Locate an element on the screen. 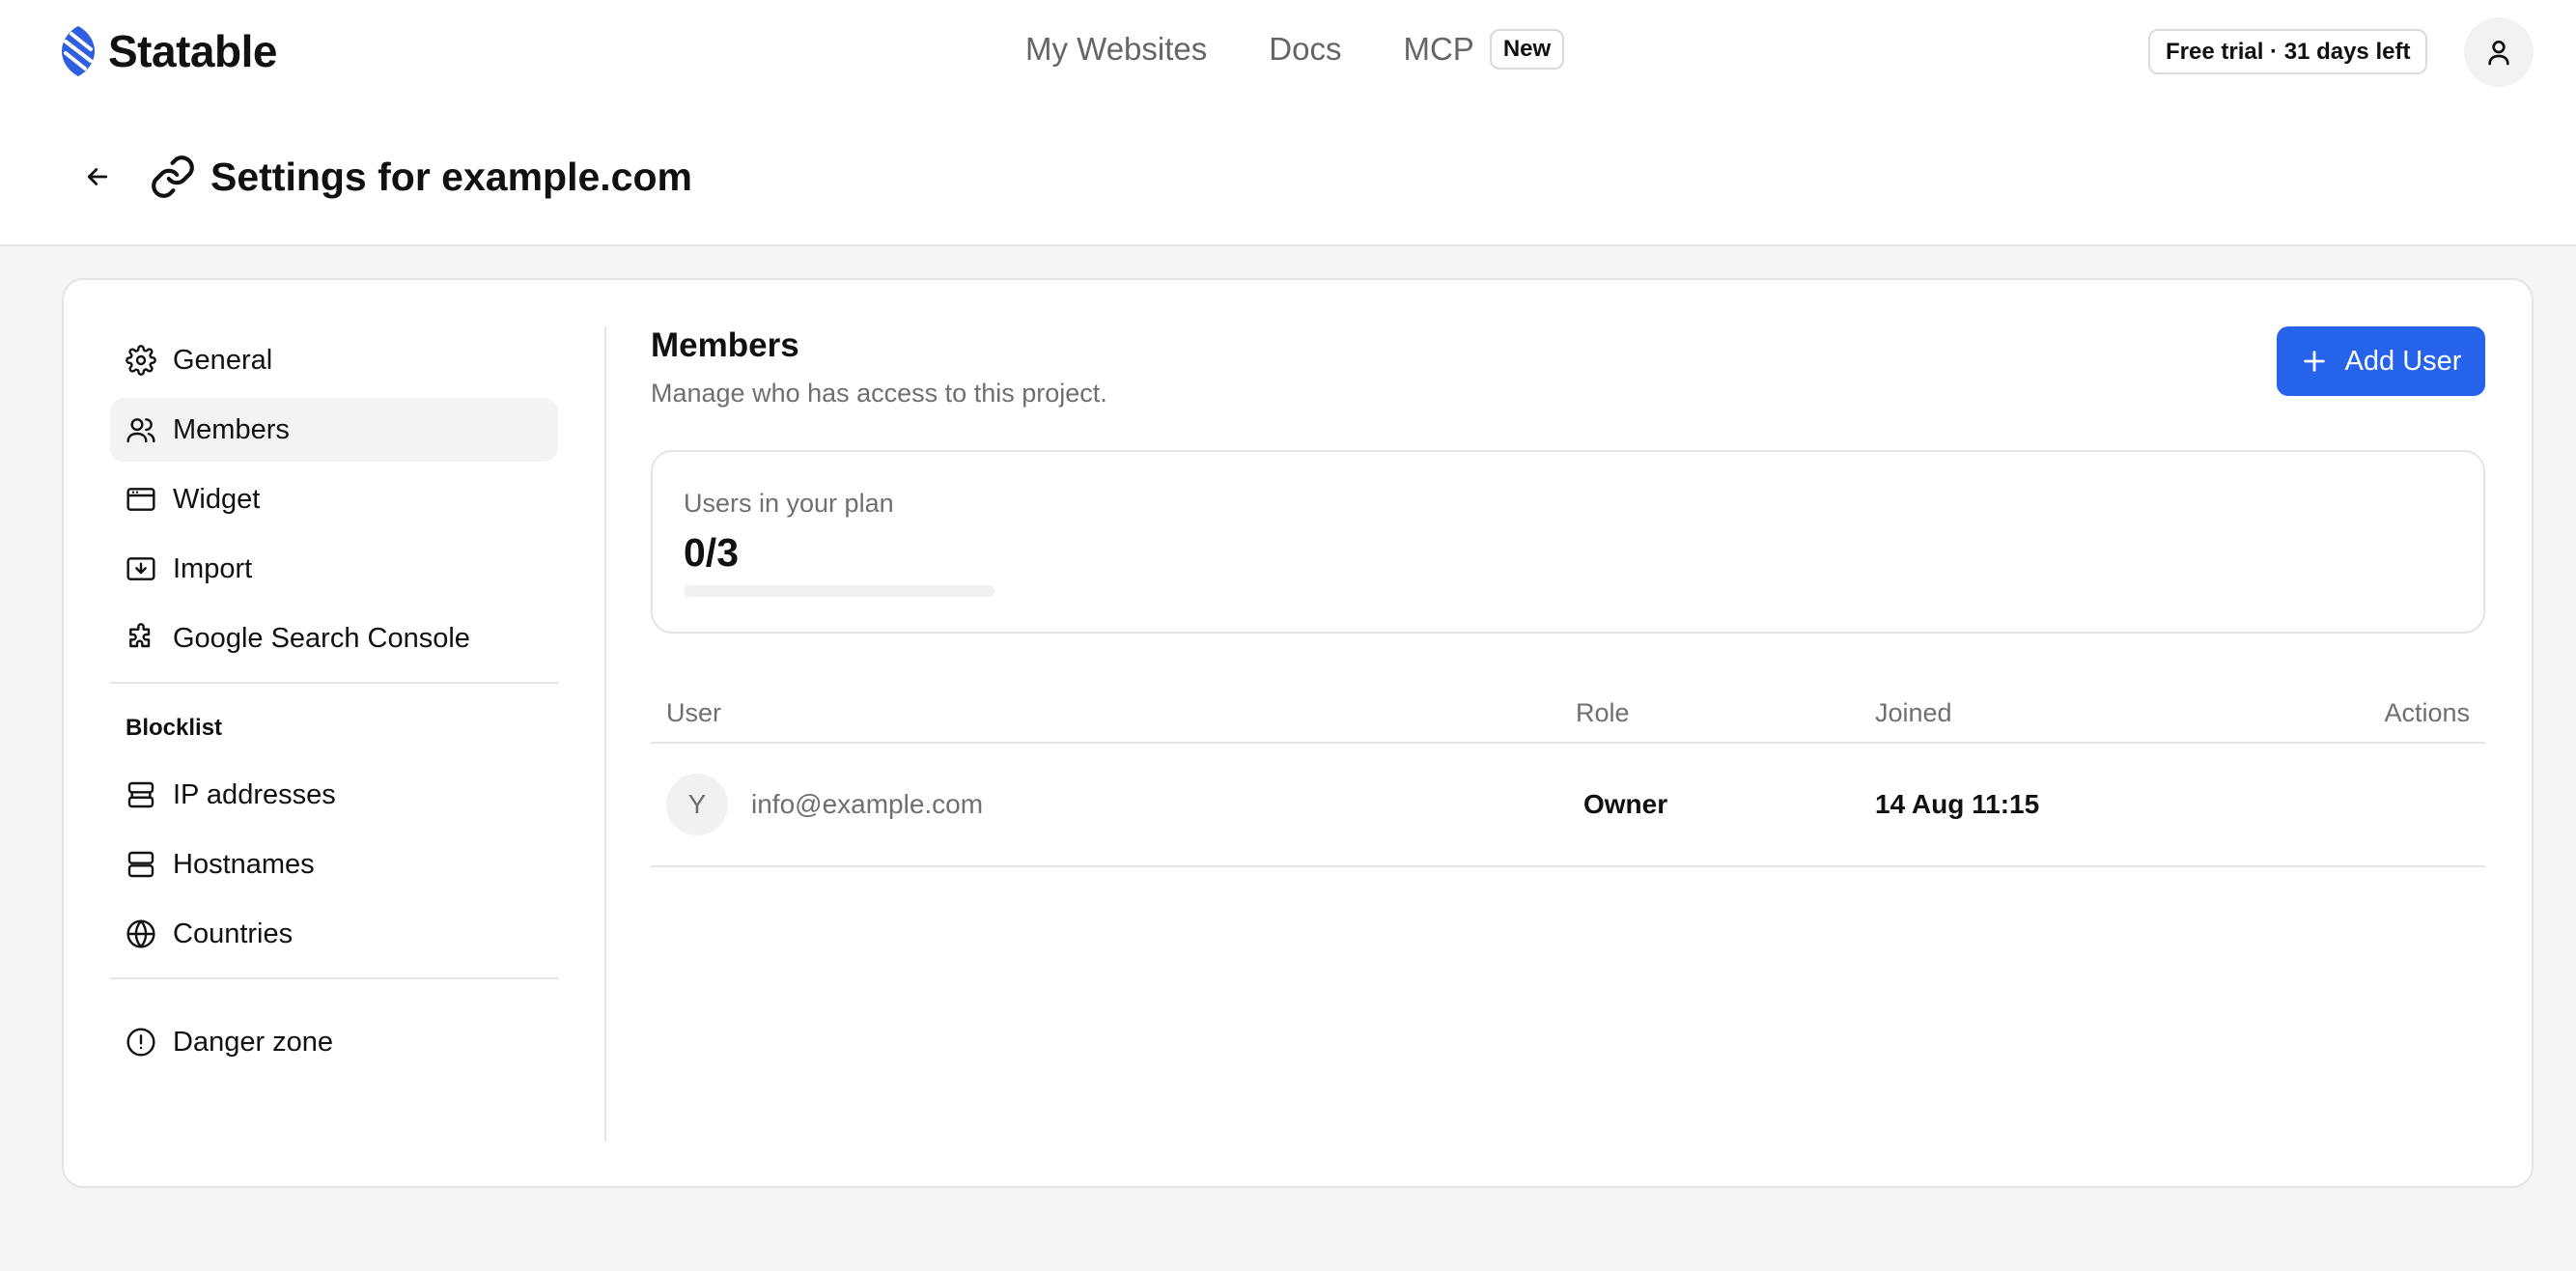 The height and width of the screenshot is (1271, 2576). page-header: Settings for example.com is located at coordinates (384, 177).